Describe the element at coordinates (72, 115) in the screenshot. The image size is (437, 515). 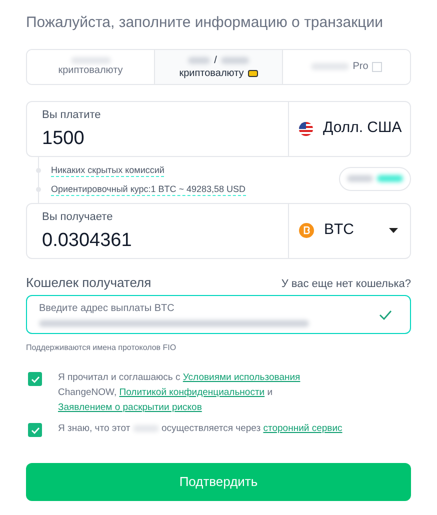
I see `field-label: Вы платите` at that location.